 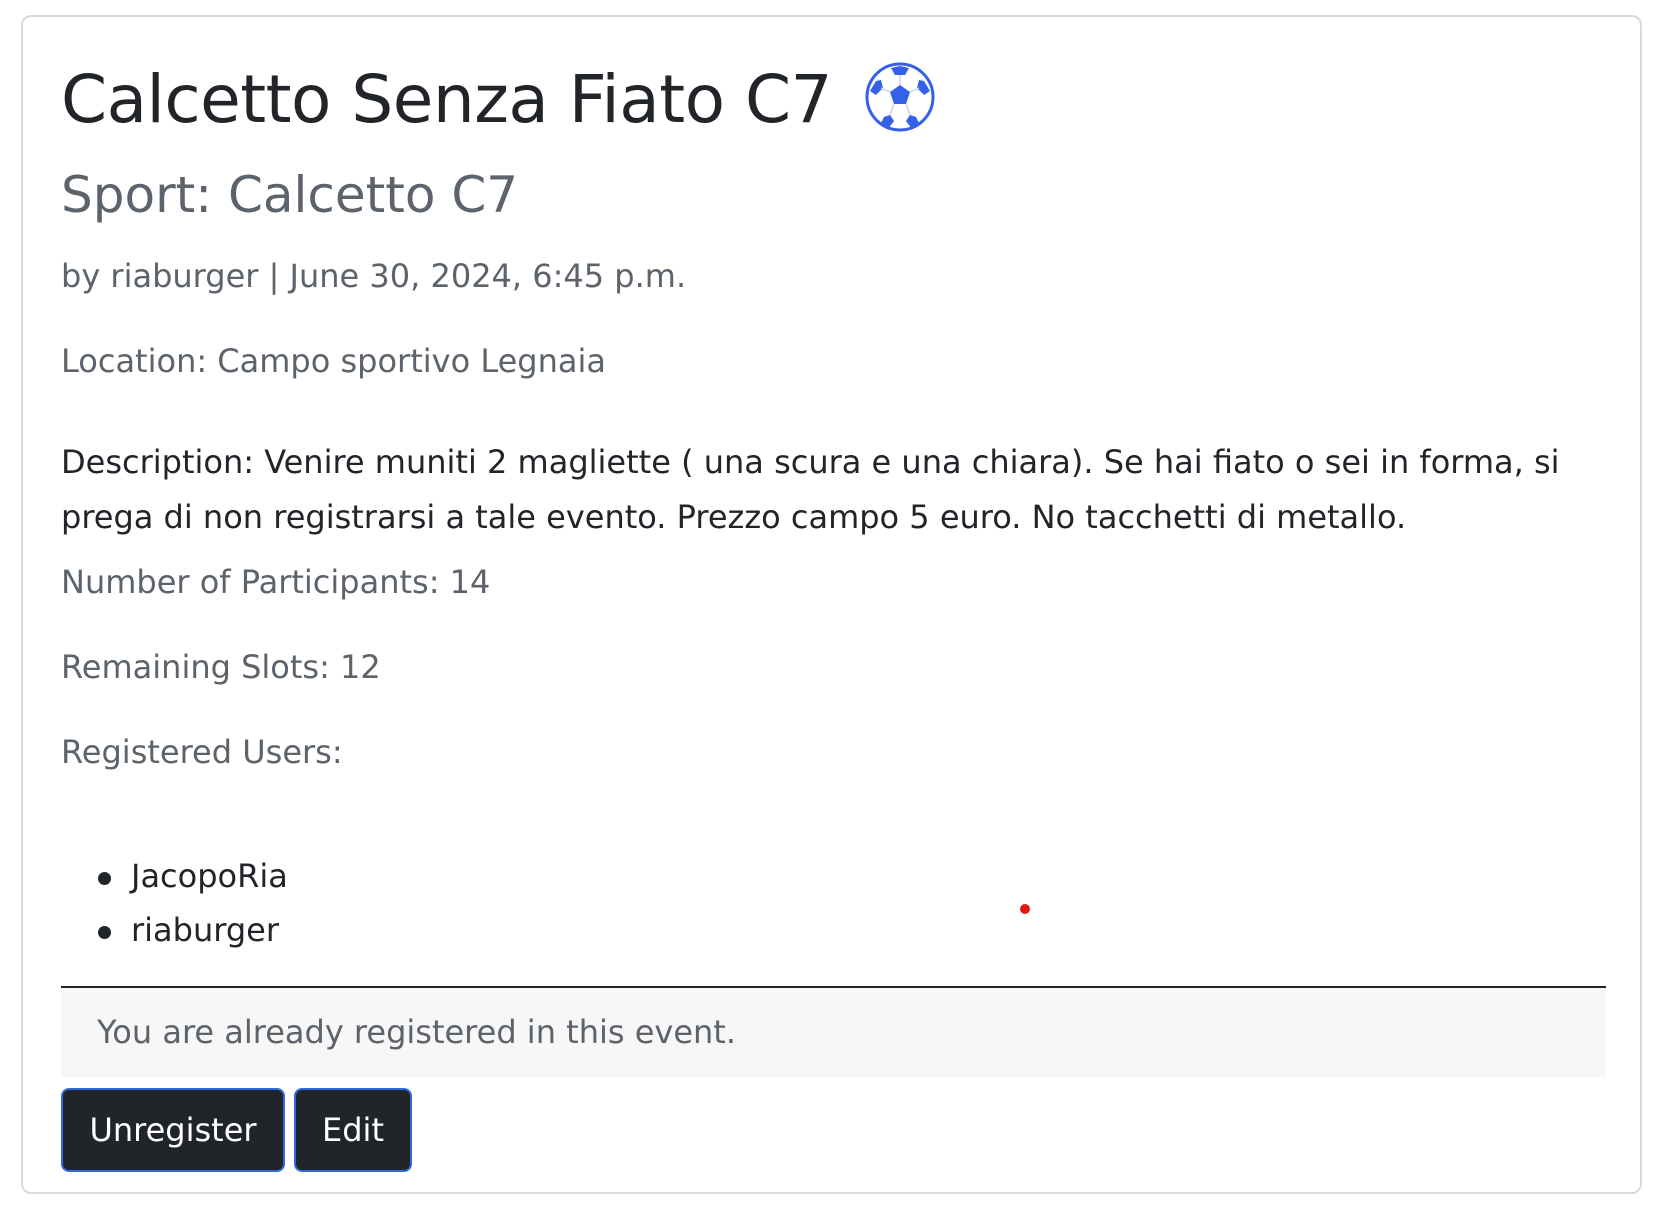 What do you see at coordinates (353, 1130) in the screenshot?
I see `edit-button: Edit` at bounding box center [353, 1130].